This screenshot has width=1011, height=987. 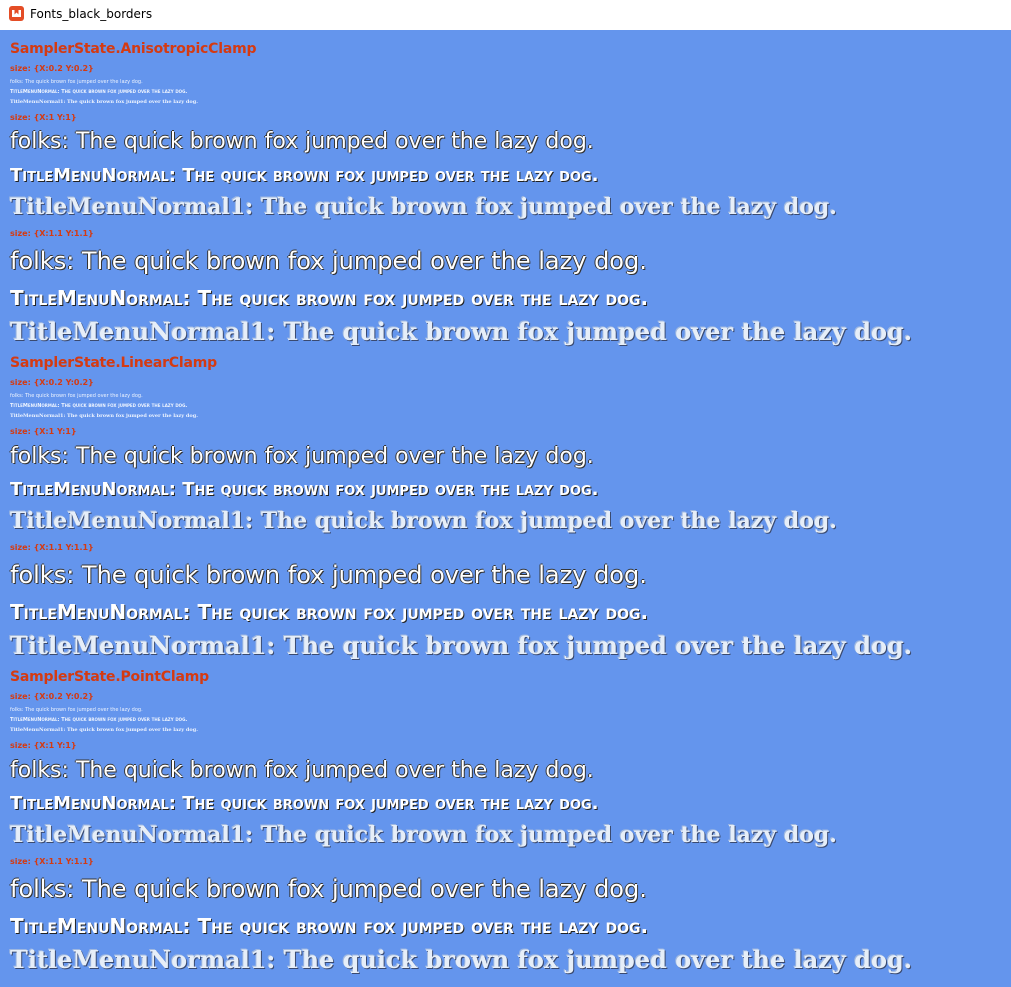 I want to click on sampler-title: SamplerState.AnisotropicClamp, so click(x=133, y=49).